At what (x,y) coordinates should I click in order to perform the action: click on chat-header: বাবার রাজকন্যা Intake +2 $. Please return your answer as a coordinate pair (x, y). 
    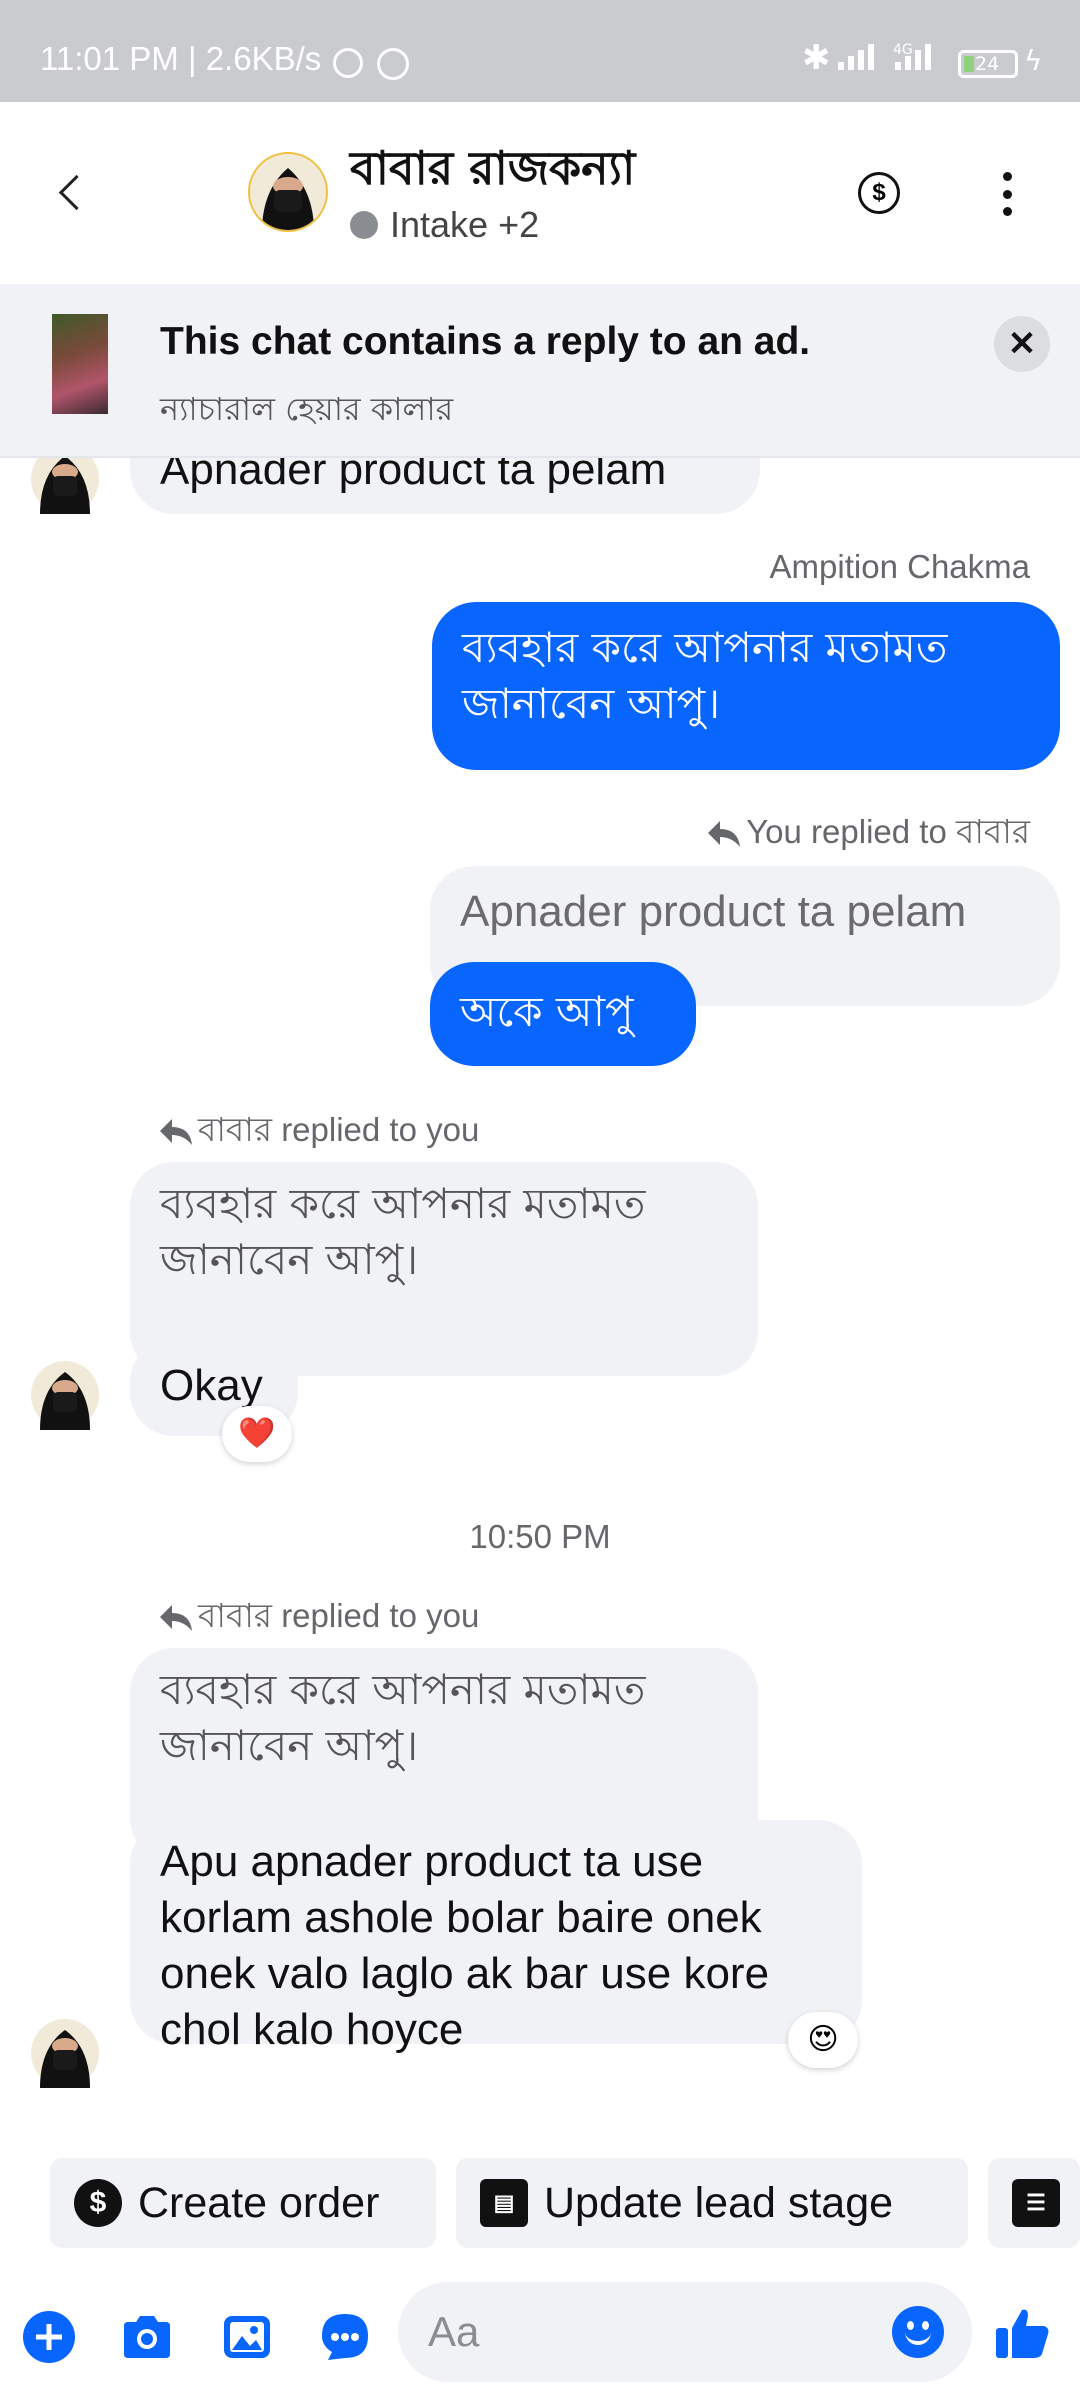
    Looking at the image, I should click on (540, 193).